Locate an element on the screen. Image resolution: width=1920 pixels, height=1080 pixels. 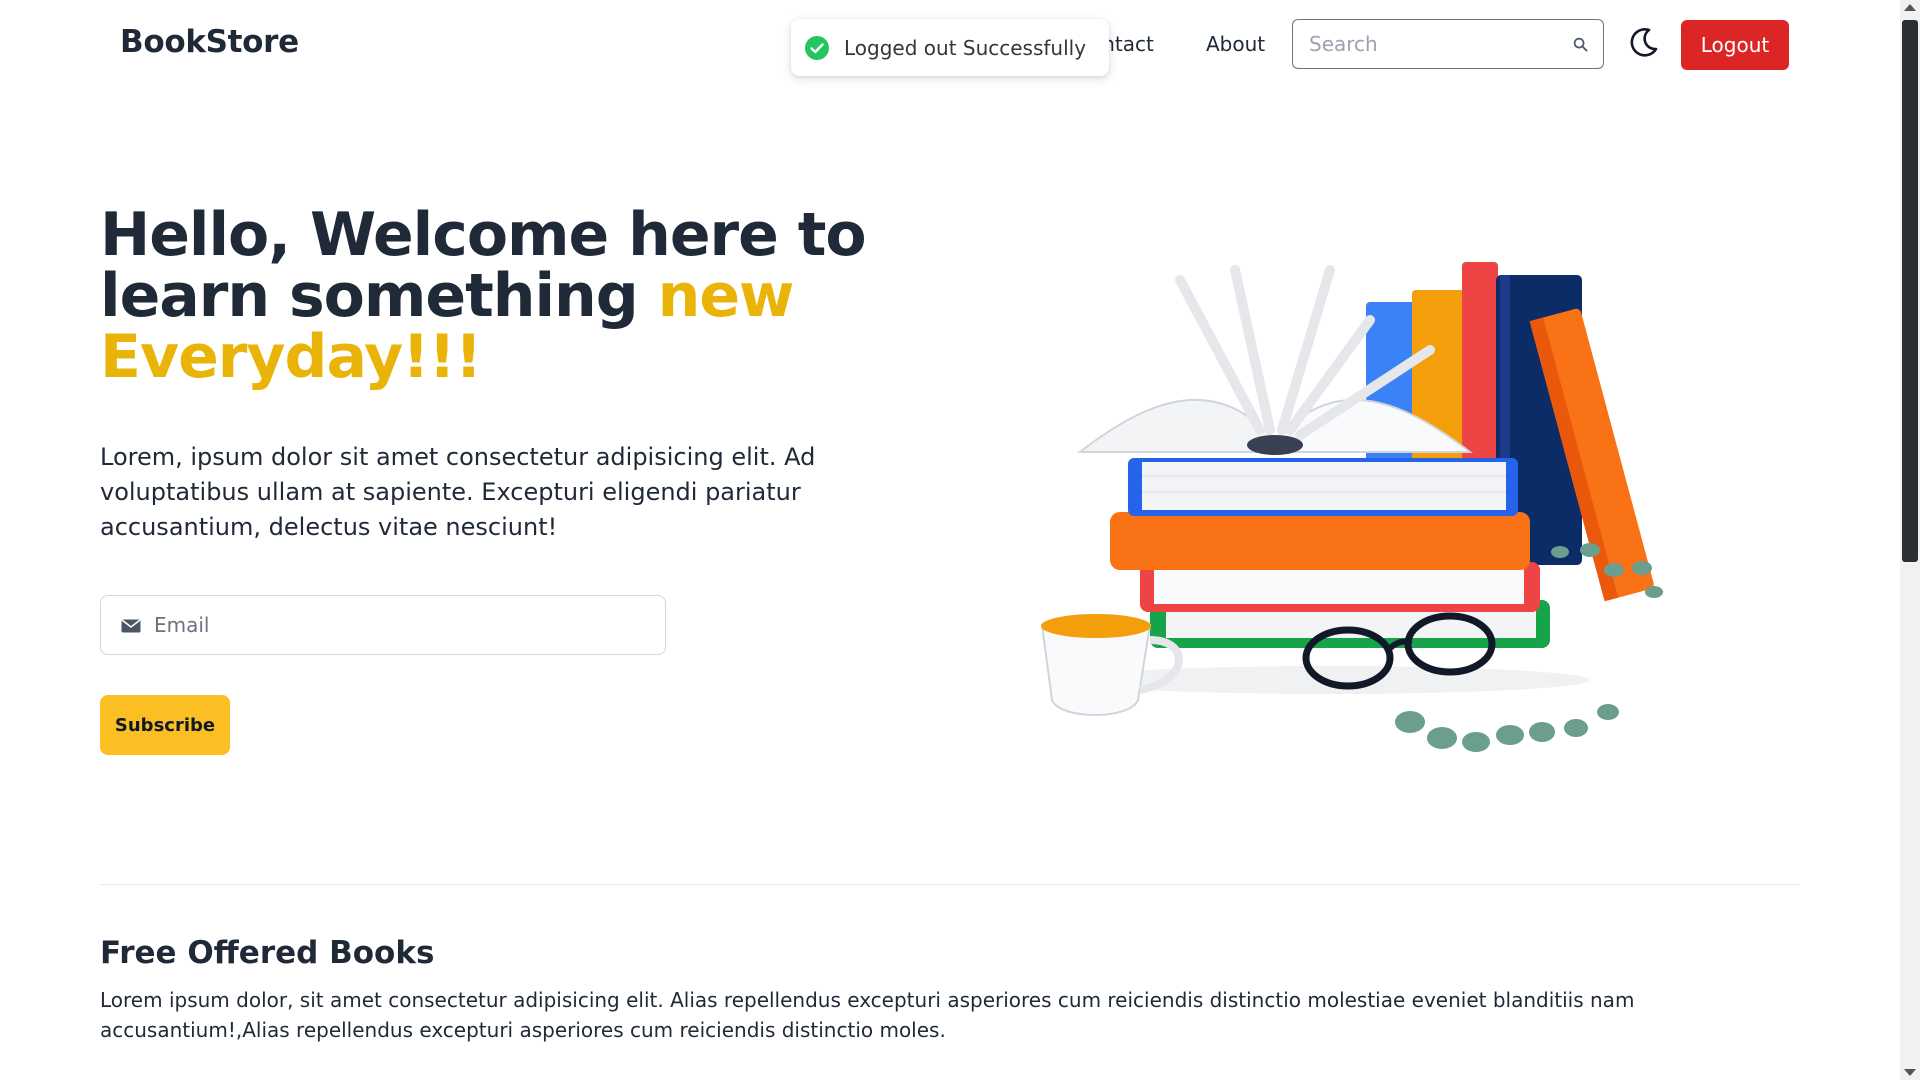
envelope-icon is located at coordinates (131, 625).